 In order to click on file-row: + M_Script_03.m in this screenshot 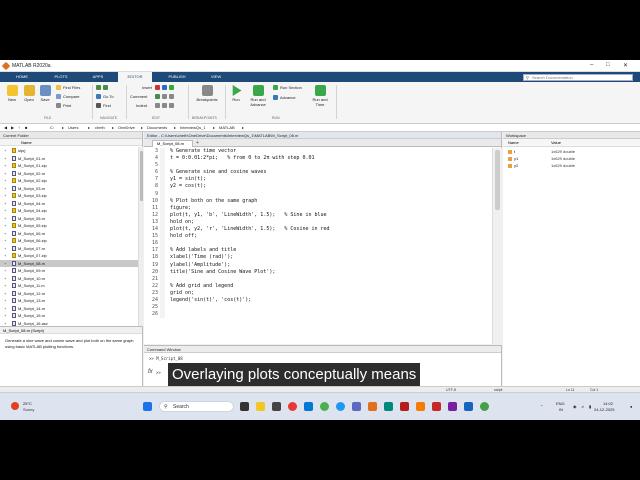, I will do `click(69, 189)`.